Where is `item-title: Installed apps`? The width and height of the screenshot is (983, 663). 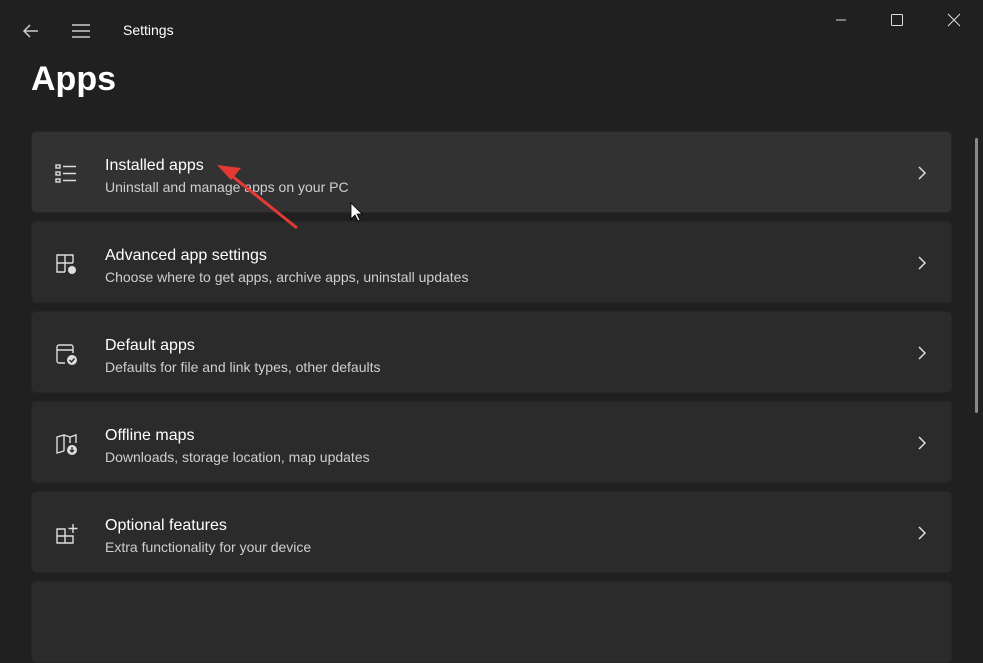 item-title: Installed apps is located at coordinates (154, 165).